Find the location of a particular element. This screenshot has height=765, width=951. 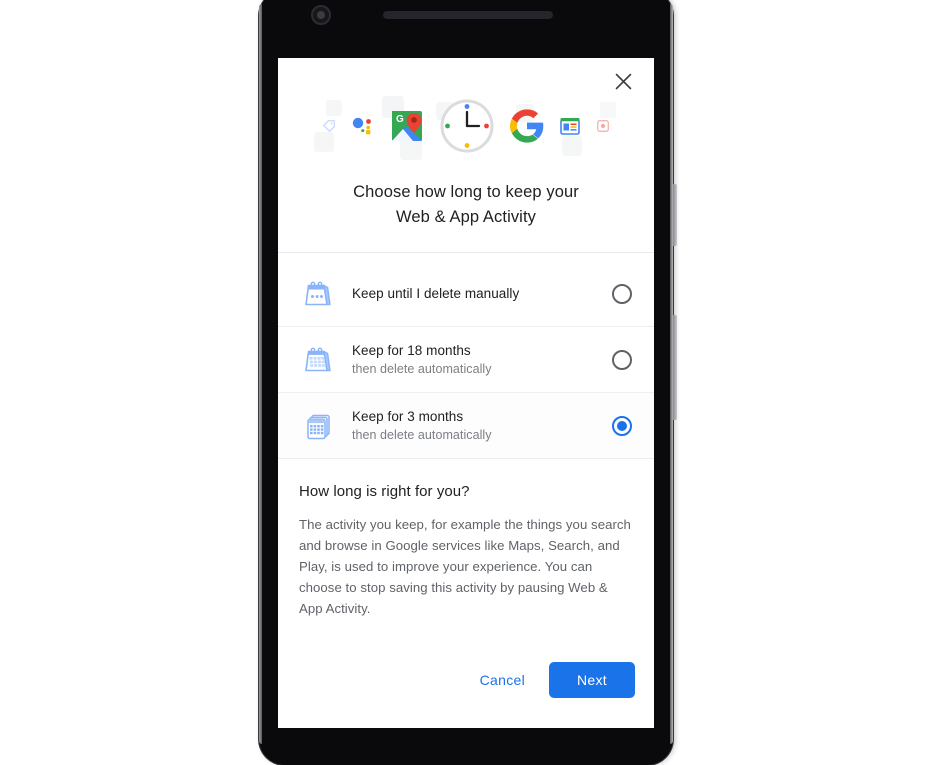

cancel-button: Cancel is located at coordinates (502, 680).